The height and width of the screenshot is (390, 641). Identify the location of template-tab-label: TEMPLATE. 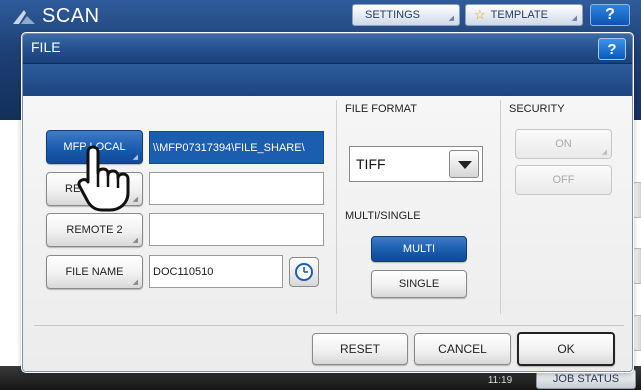
(519, 15).